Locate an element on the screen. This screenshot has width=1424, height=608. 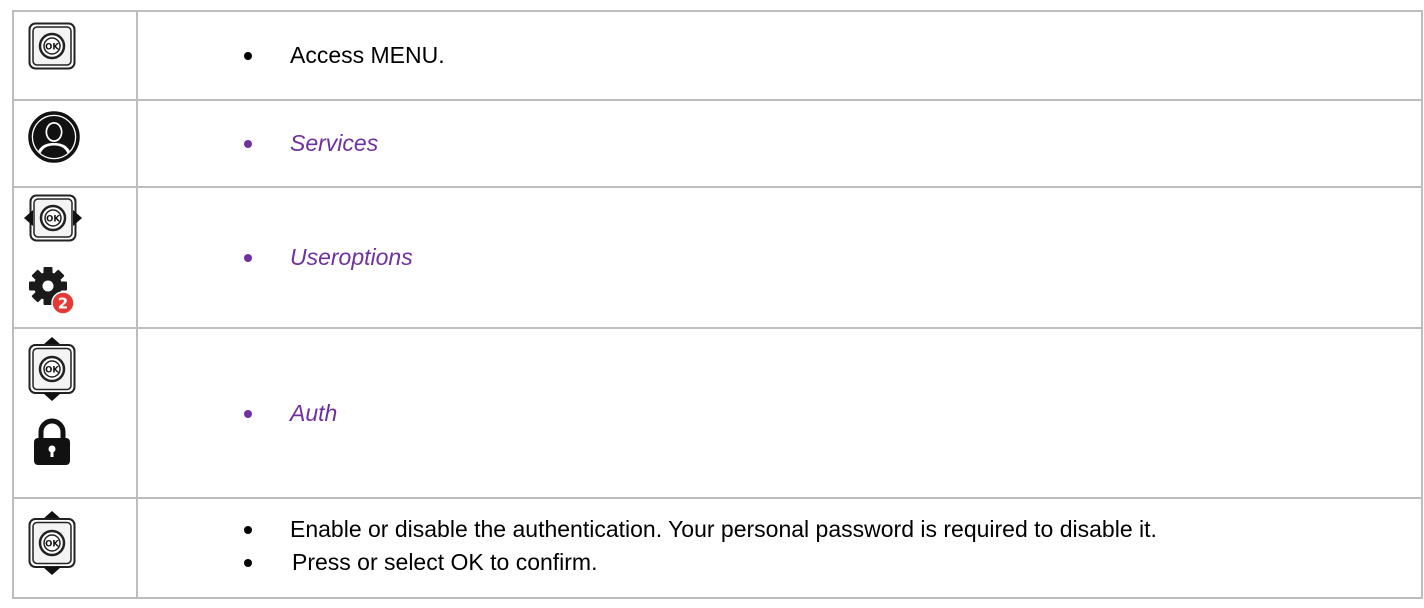
navigator-left-right-icon: OK is located at coordinates (53, 218).